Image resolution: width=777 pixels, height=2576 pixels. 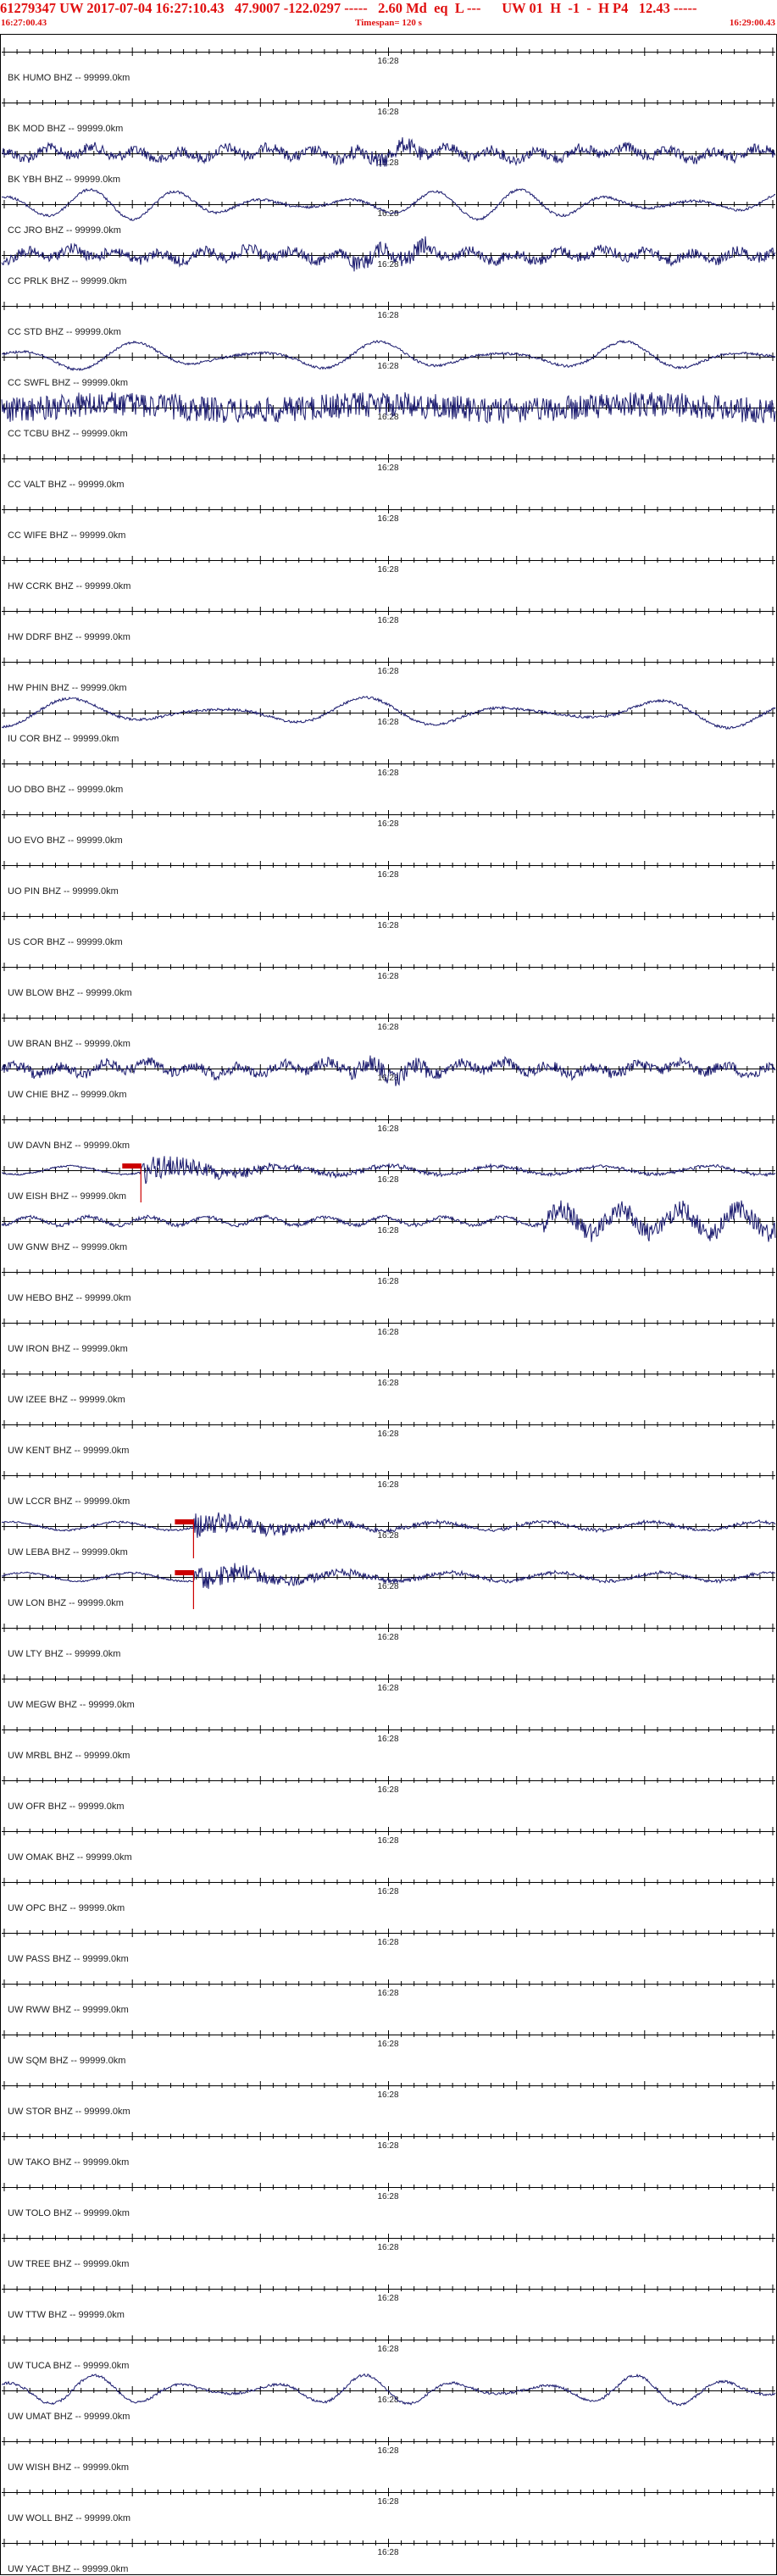 I want to click on trace-row: 16:28 UW OPC BHZ -- 99999.0km, so click(x=388, y=1895).